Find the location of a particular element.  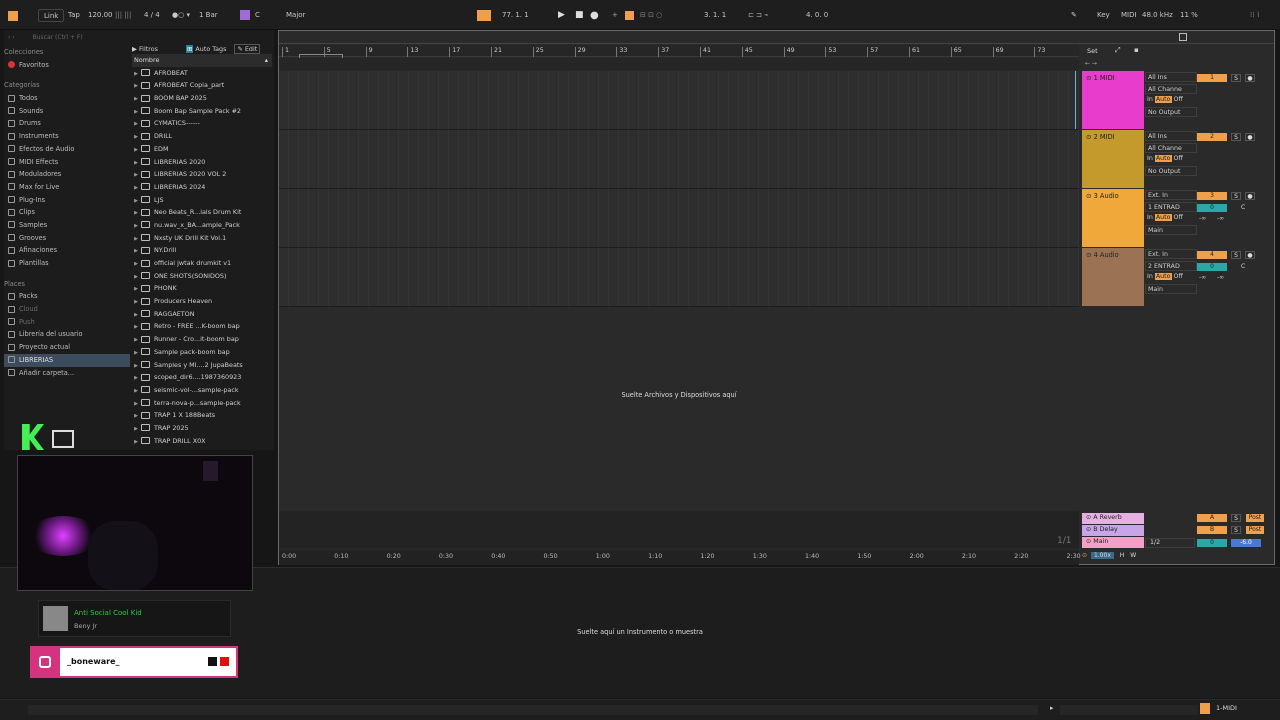

track-activator: 2 is located at coordinates (1212, 137).